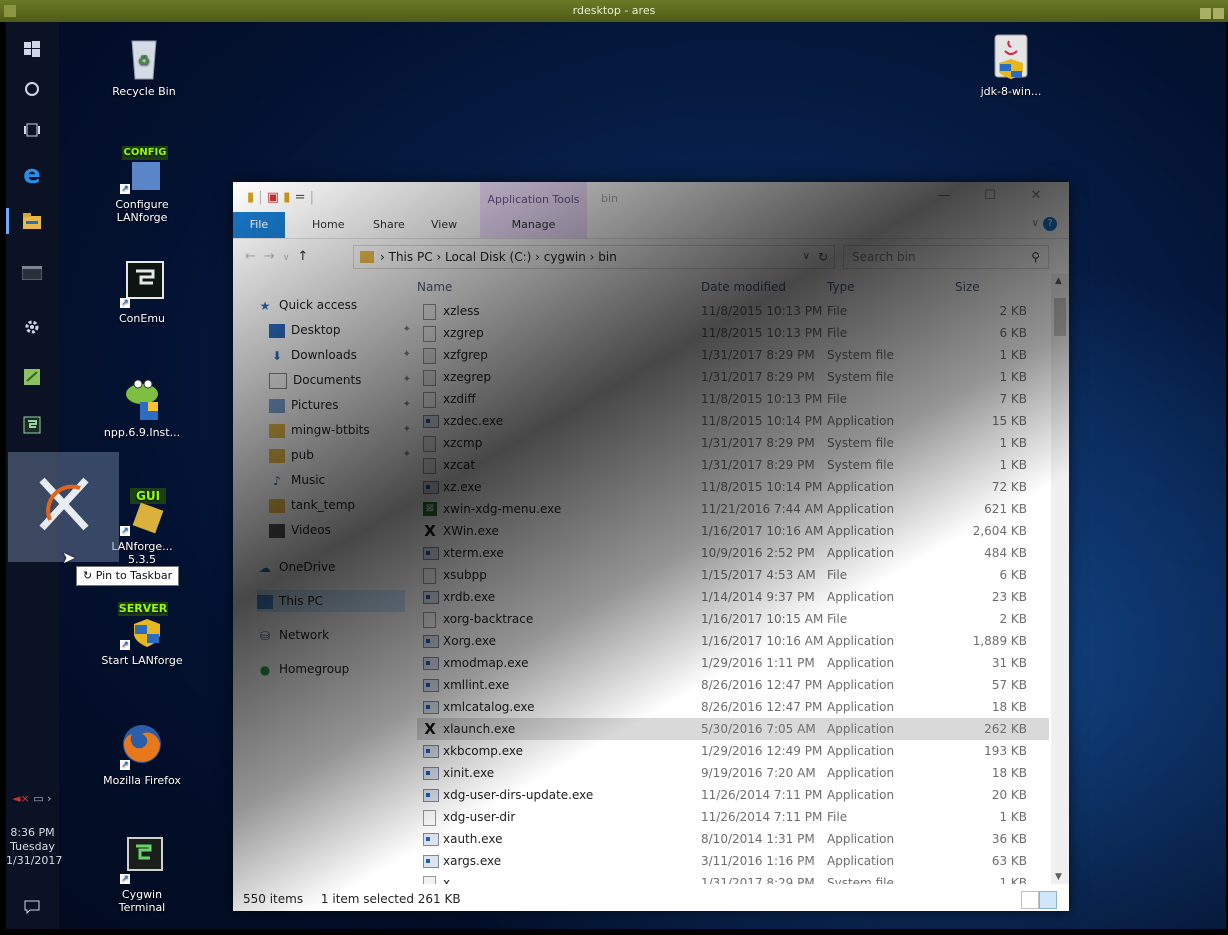 The height and width of the screenshot is (935, 1228). What do you see at coordinates (343, 355) in the screenshot?
I see `nav-downloads: ⬇ Downloads ✦` at bounding box center [343, 355].